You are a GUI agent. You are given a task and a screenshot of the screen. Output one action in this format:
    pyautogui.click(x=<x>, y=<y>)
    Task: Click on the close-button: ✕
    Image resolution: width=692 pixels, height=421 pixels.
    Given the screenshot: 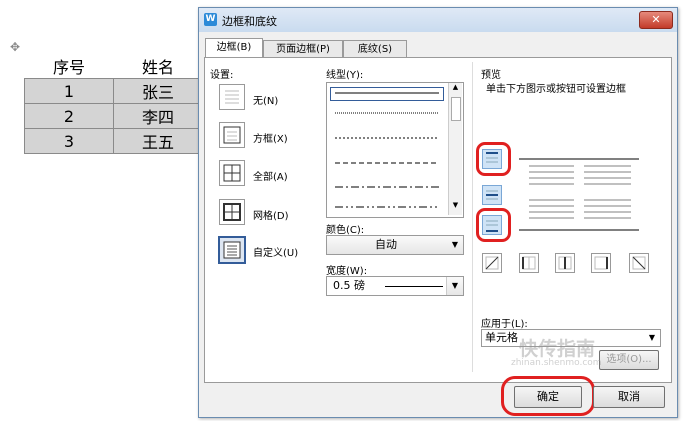 What is the action you would take?
    pyautogui.click(x=656, y=20)
    